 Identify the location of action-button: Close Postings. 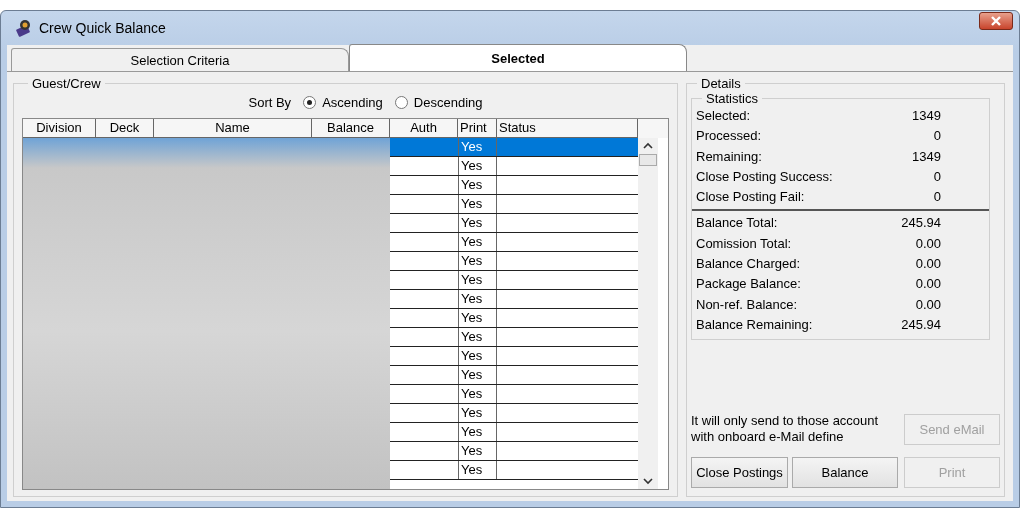
(739, 472).